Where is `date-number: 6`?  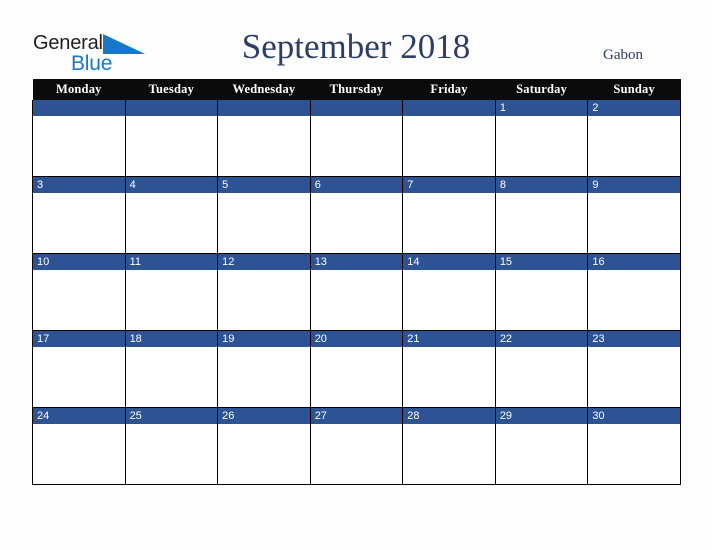 date-number: 6 is located at coordinates (356, 185).